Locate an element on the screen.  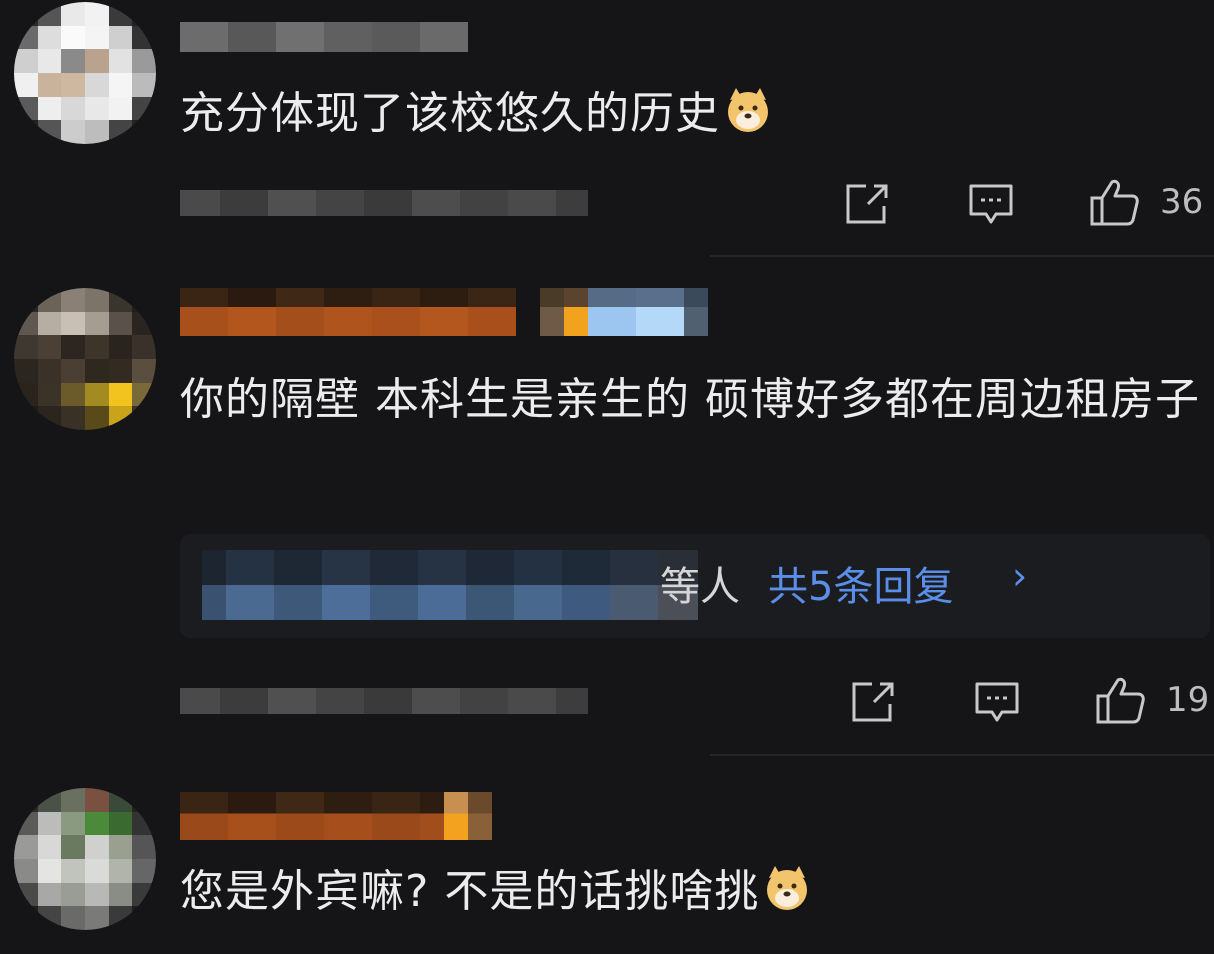
reply-users-label: 等人 is located at coordinates (700, 587).